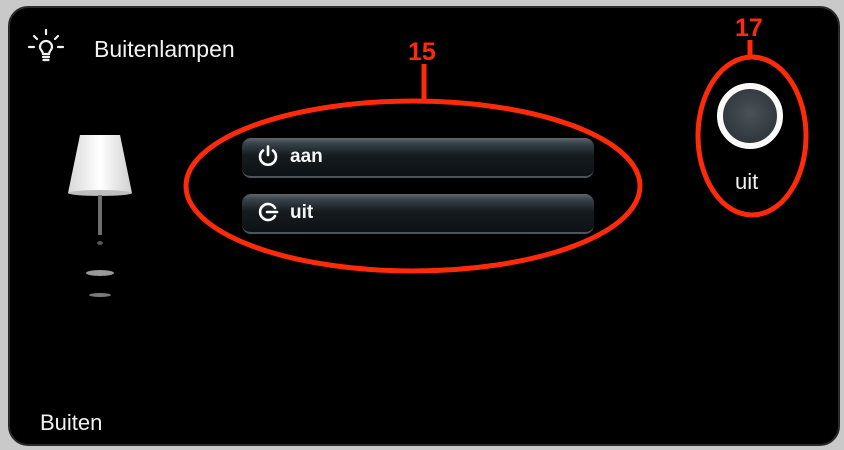 This screenshot has height=450, width=844. What do you see at coordinates (46, 45) in the screenshot?
I see `lightbulb-icon` at bounding box center [46, 45].